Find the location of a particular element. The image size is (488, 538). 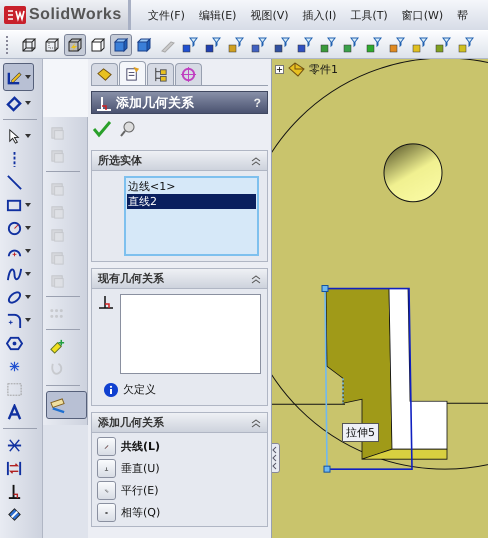

property-tab-icon is located at coordinates (132, 73).